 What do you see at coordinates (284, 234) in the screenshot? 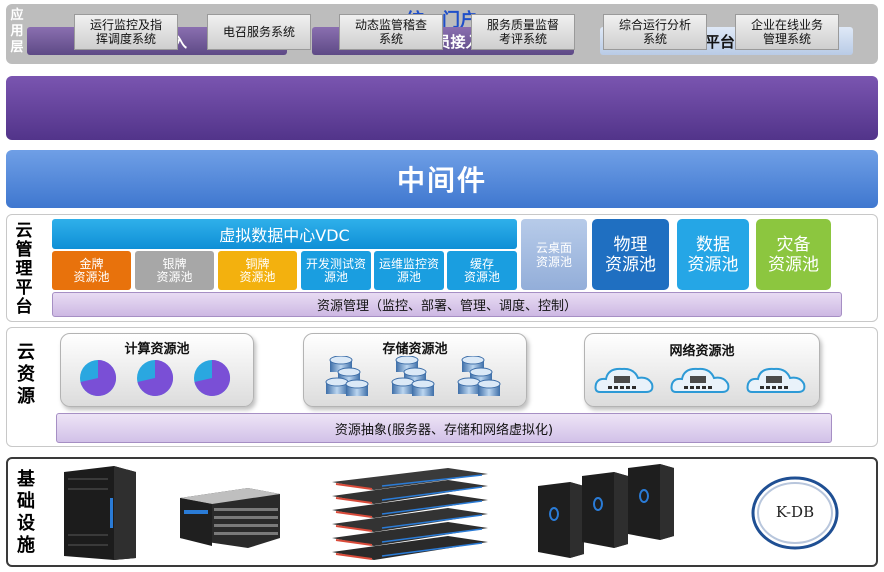
I see `vdc-bar: 虚拟数据中心VDC` at bounding box center [284, 234].